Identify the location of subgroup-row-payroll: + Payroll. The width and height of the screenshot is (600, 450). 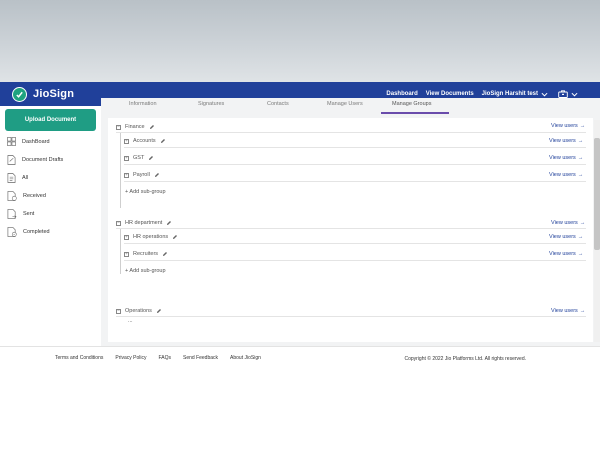
(142, 175).